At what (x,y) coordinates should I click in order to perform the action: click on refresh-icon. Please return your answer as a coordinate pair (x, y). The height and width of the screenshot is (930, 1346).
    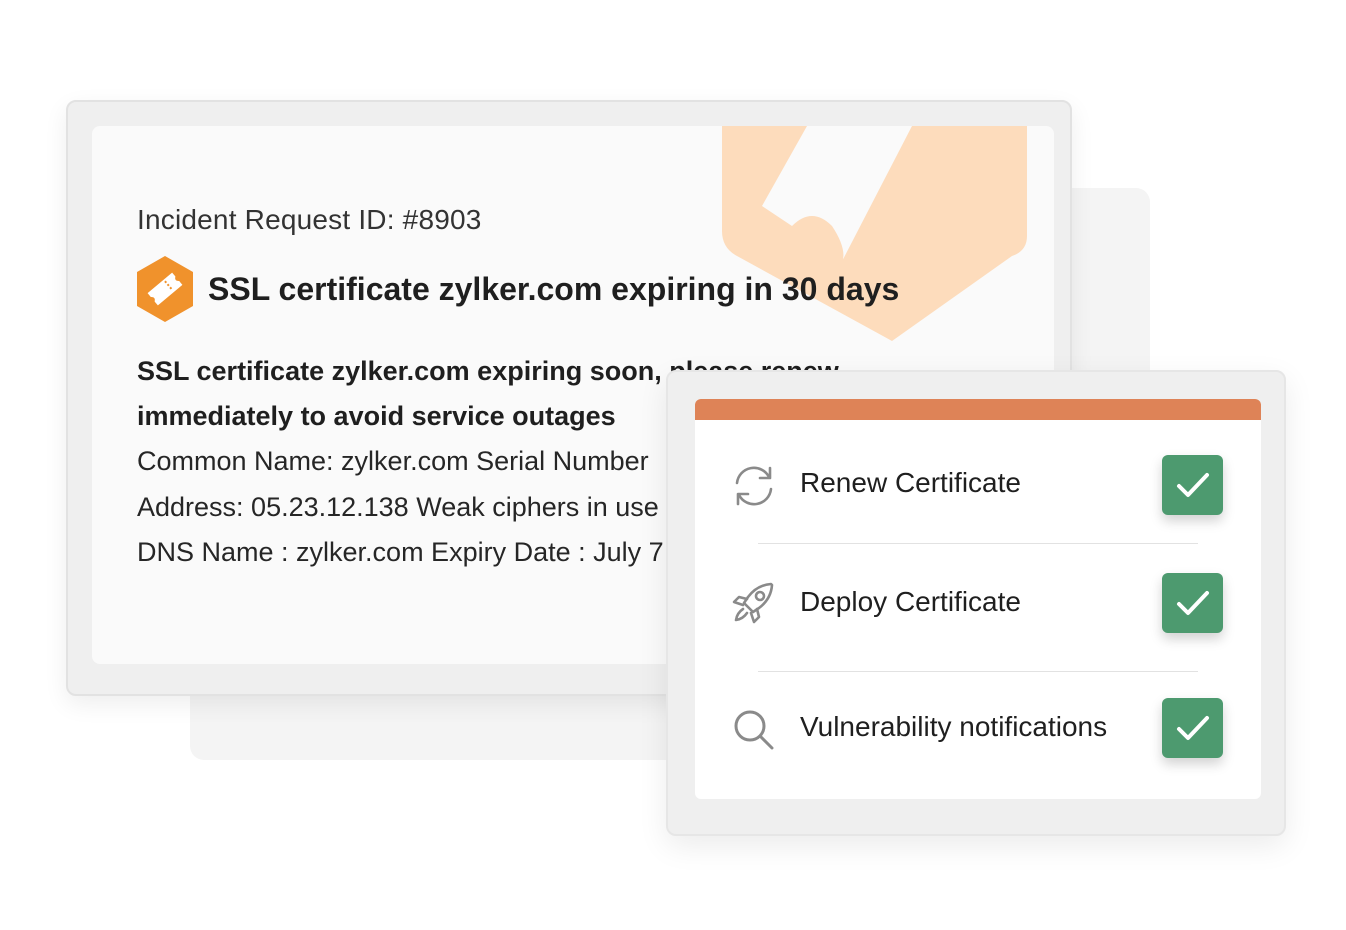
    Looking at the image, I should click on (754, 486).